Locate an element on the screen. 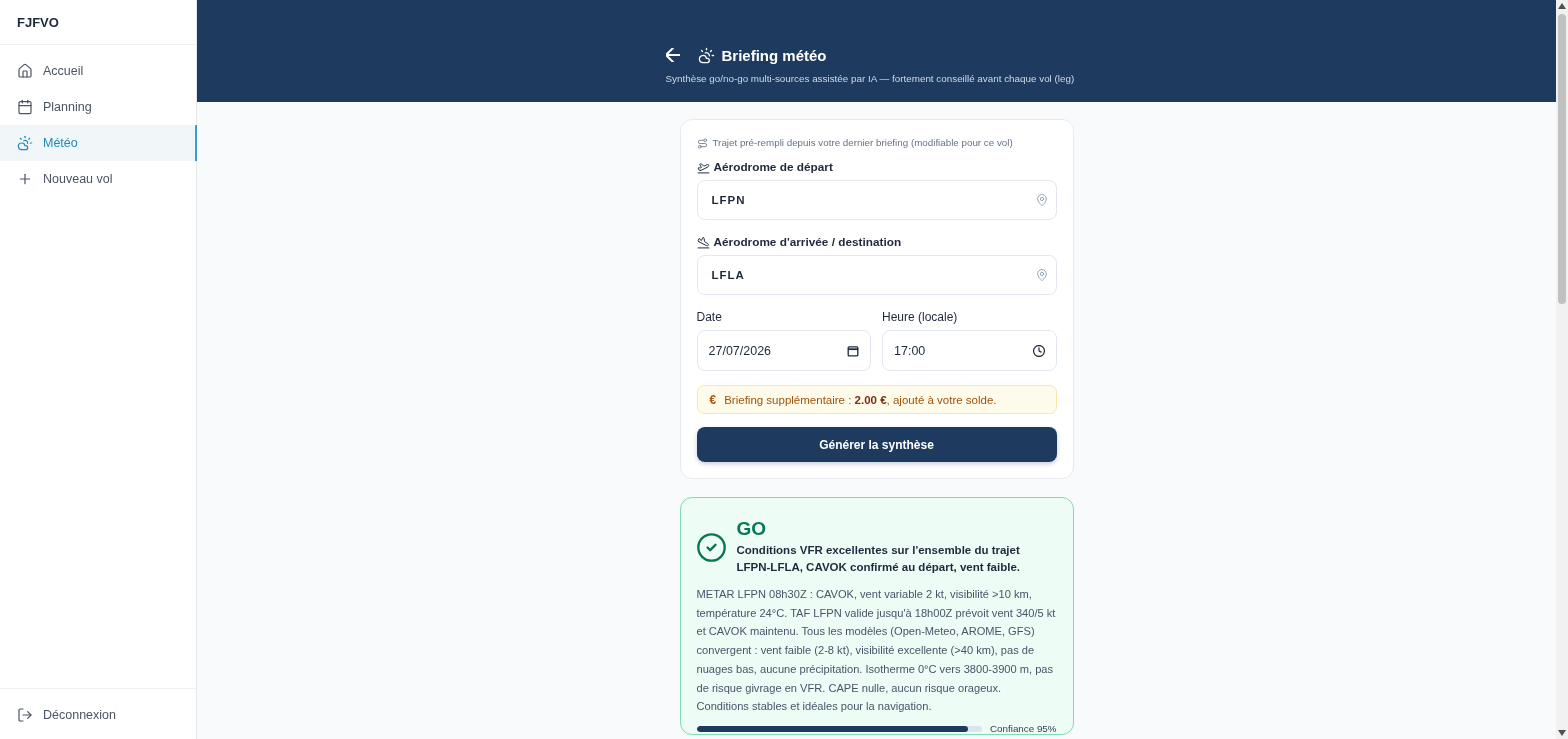 This screenshot has height=739, width=1568. field-label: Heure (locale) is located at coordinates (920, 317).